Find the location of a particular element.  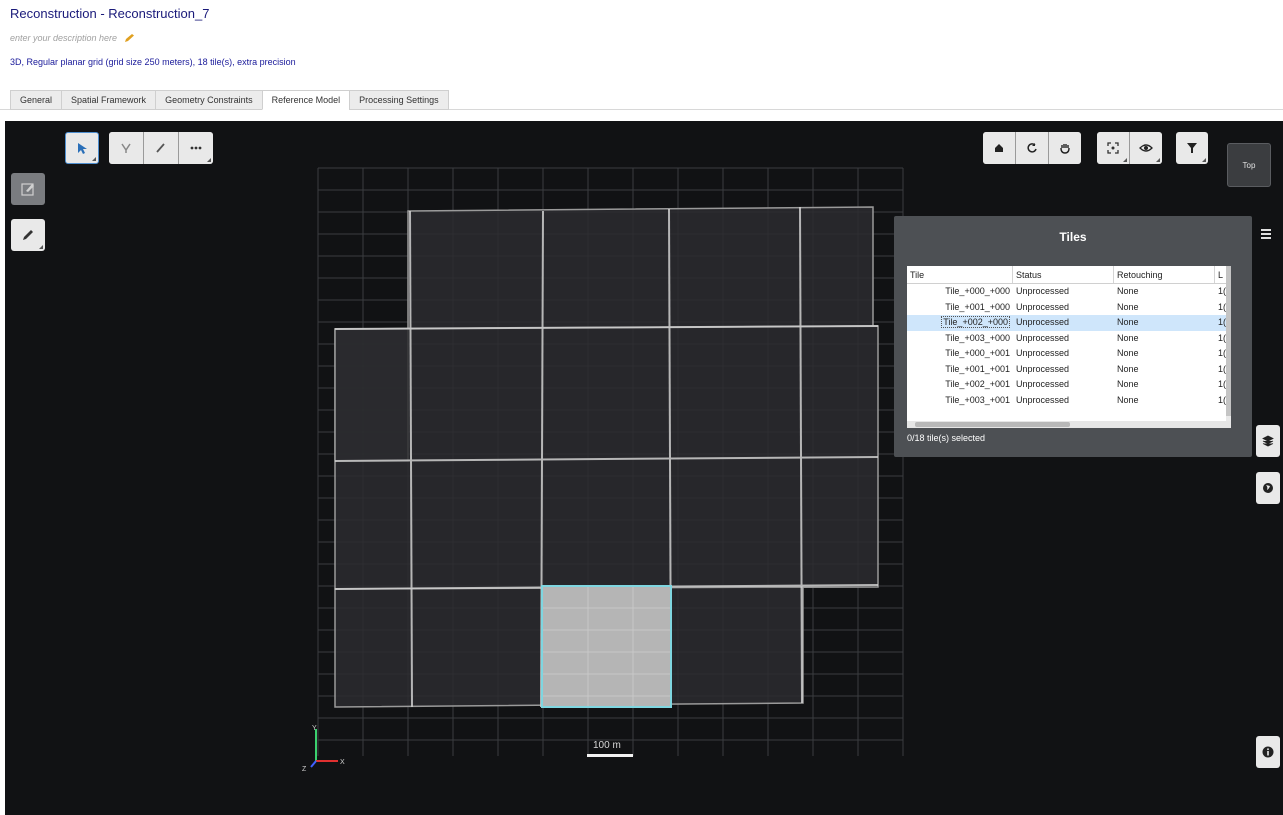

tiles-list-toggle-button is located at coordinates (1266, 234).